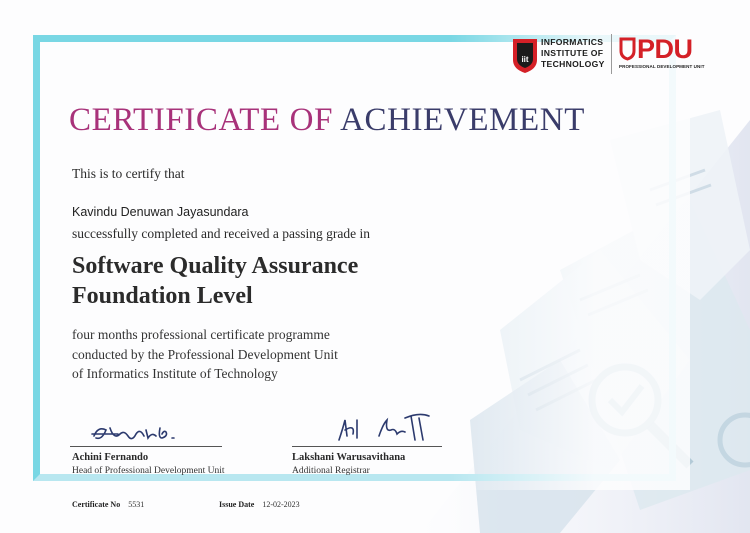 This screenshot has height=533, width=750. Describe the element at coordinates (627, 49) in the screenshot. I see `pdu-logo-icon` at that location.